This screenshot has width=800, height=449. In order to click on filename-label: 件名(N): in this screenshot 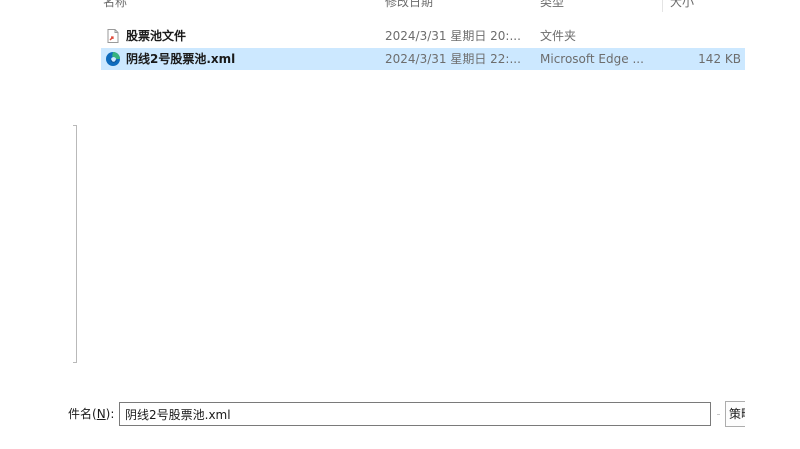, I will do `click(91, 414)`.